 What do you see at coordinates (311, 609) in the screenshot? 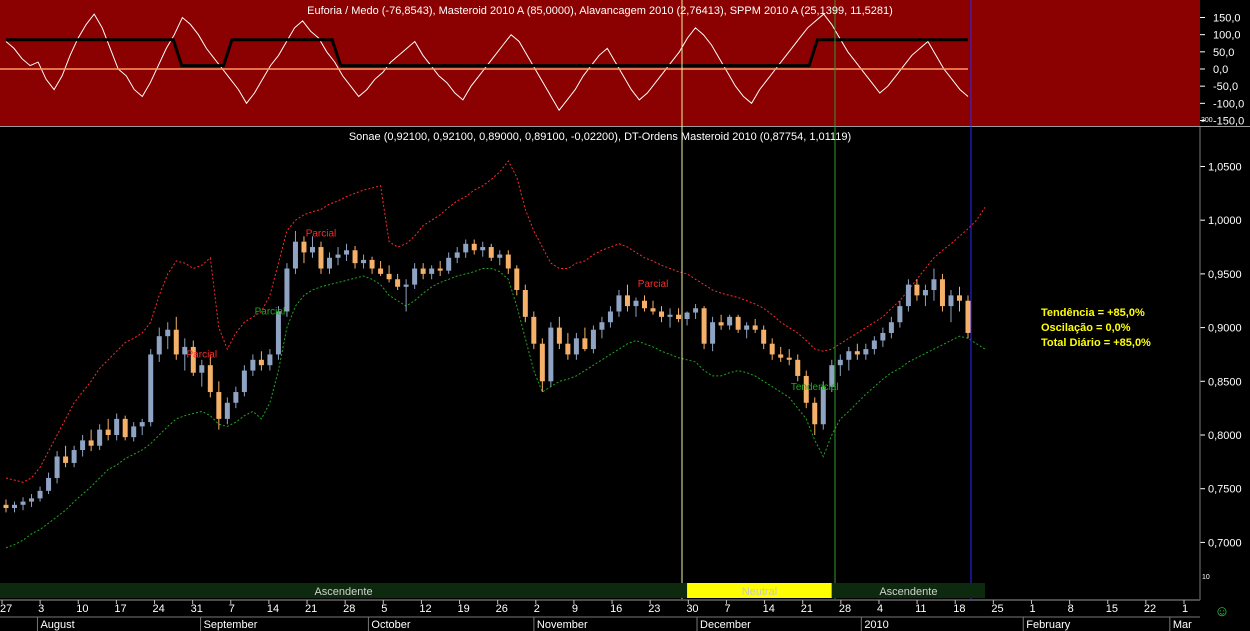
I see `x-day-tick-label: 21` at bounding box center [311, 609].